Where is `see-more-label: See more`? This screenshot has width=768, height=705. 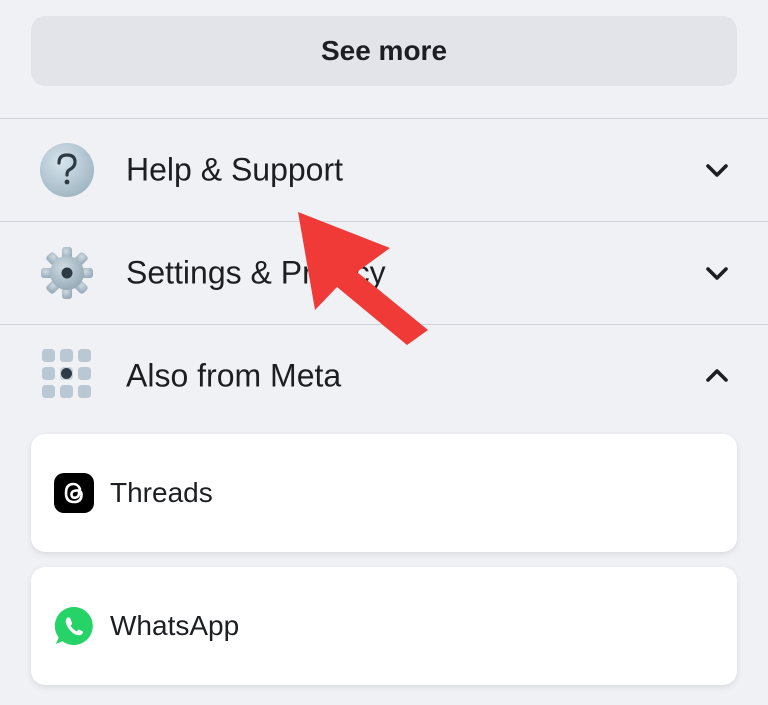
see-more-label: See more is located at coordinates (384, 50).